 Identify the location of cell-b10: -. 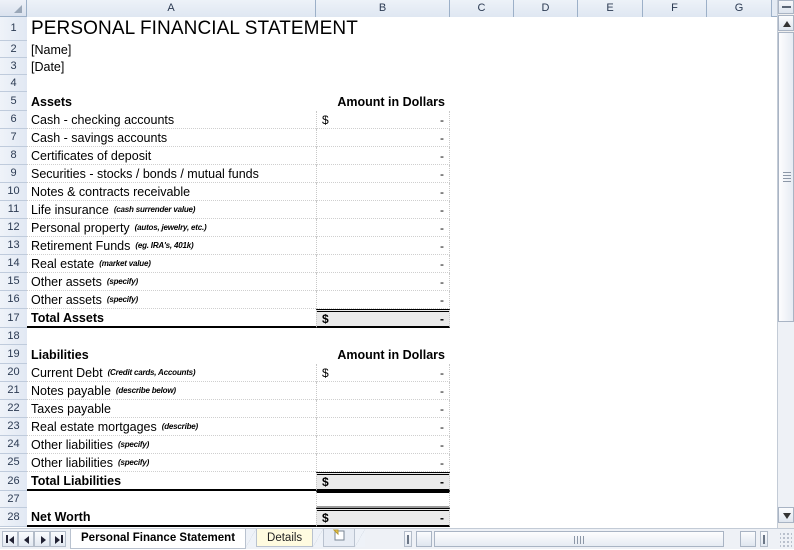
(383, 192).